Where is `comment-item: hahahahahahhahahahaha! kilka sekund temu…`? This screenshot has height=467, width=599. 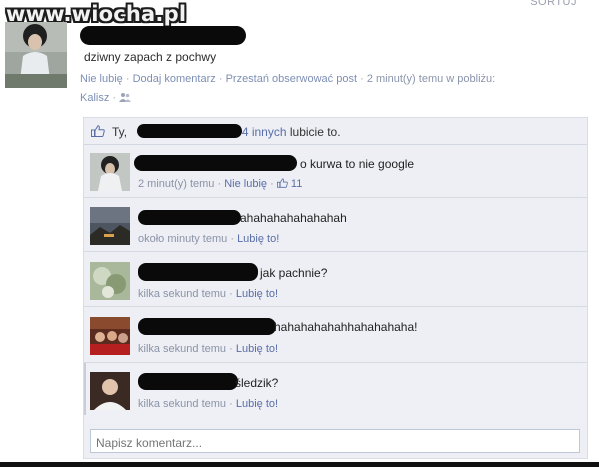 comment-item: hahahahahahhahahahaha! kilka sekund temu… is located at coordinates (335, 335).